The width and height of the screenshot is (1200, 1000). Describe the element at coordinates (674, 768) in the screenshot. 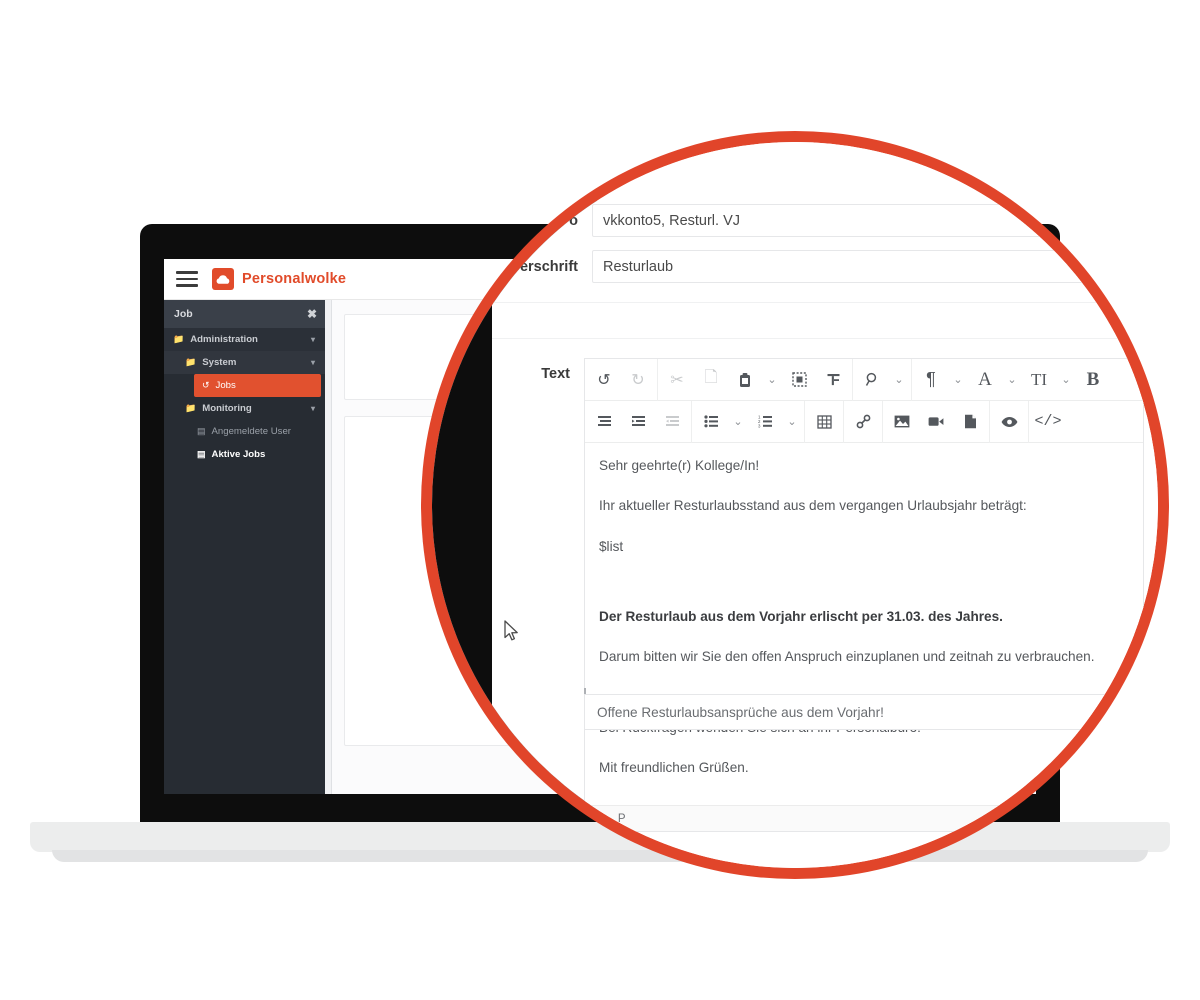

I see `editor-paragraph: Mit freundlichen Grüßen.` at that location.